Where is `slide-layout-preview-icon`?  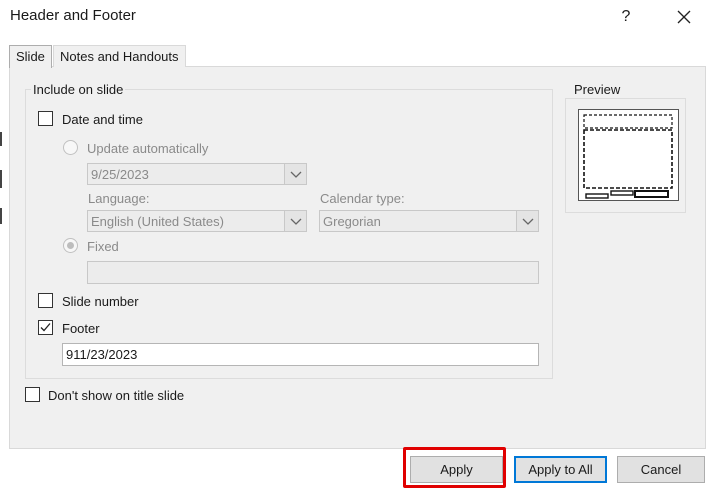
slide-layout-preview-icon is located at coordinates (628, 155).